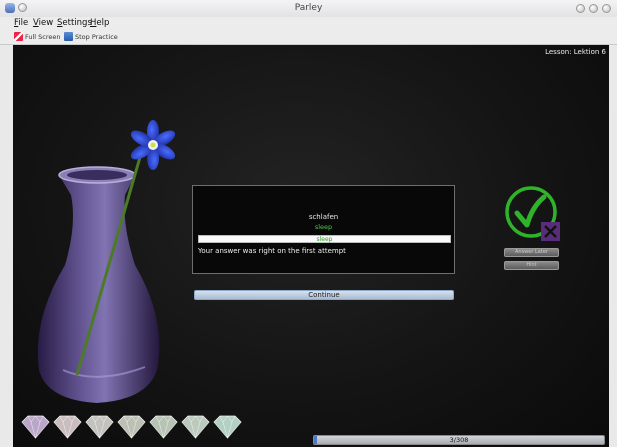  What do you see at coordinates (106, 261) in the screenshot?
I see `vase-flower-image` at bounding box center [106, 261].